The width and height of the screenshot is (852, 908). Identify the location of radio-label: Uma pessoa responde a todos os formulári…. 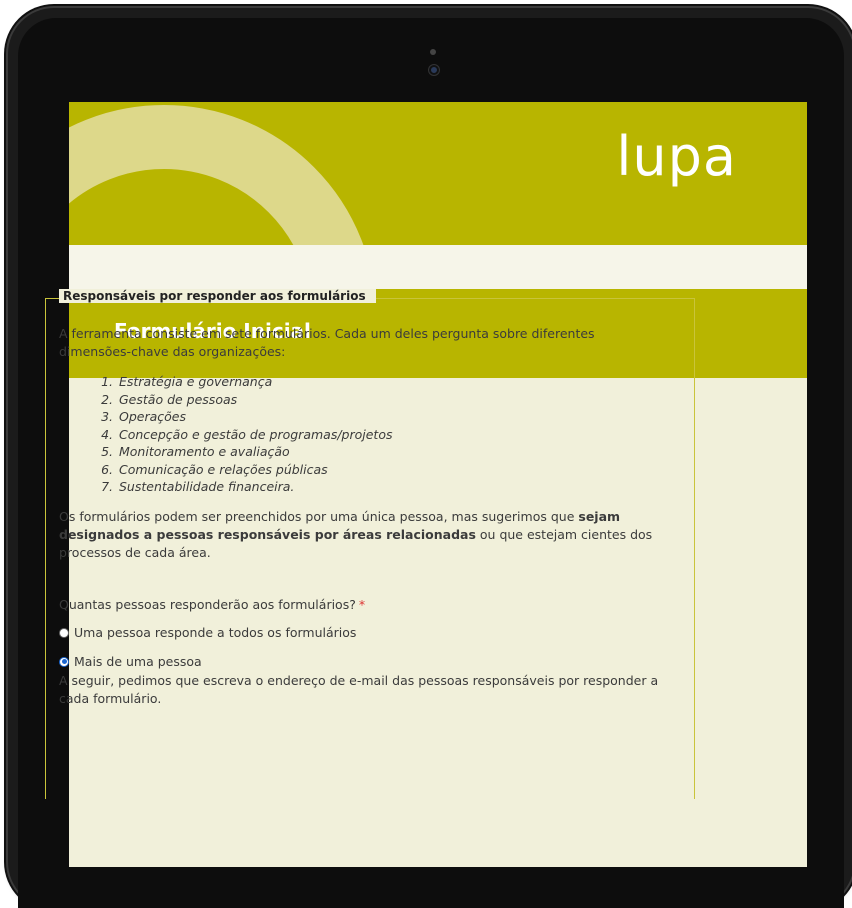
(215, 633).